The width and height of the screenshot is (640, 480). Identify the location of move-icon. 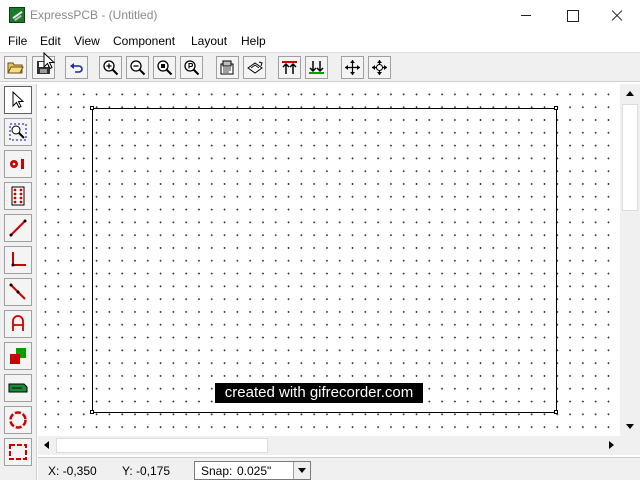
(352, 67).